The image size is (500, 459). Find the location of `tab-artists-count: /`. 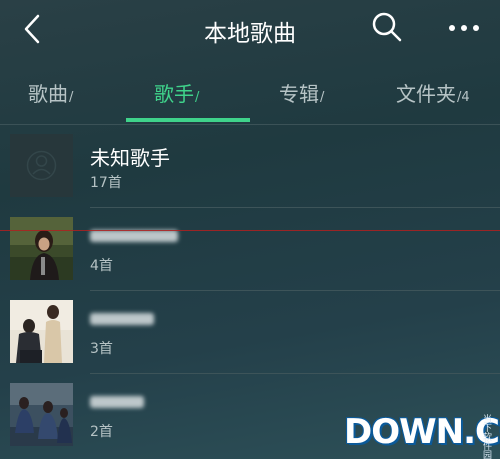

tab-artists-count: / is located at coordinates (197, 97).